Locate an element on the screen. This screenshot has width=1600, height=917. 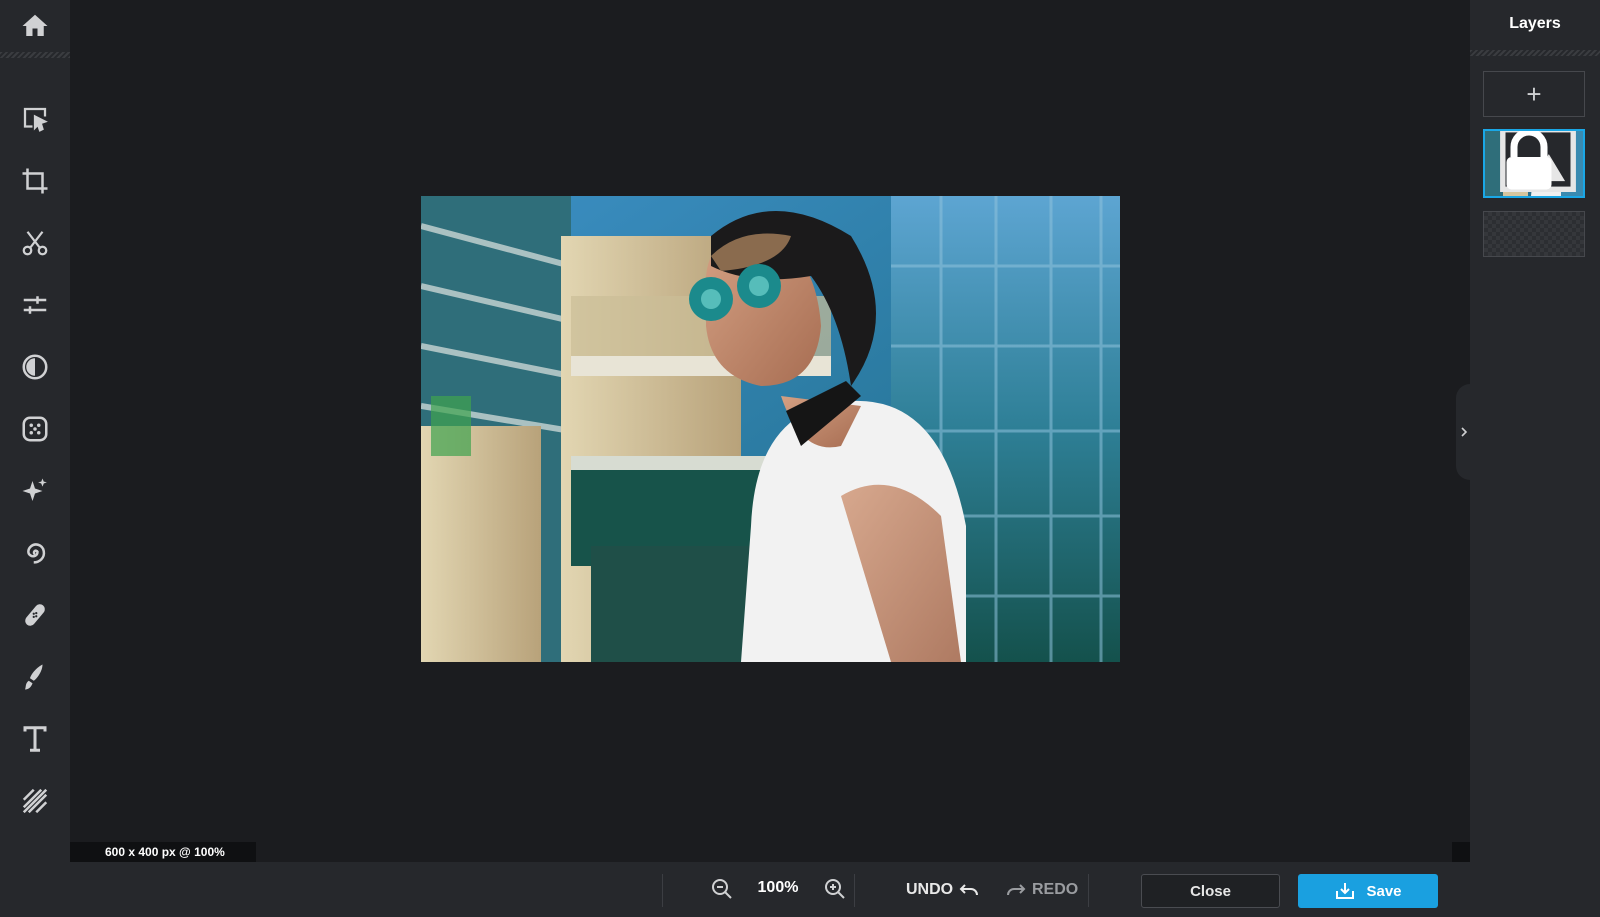
download-icon is located at coordinates (1345, 891).